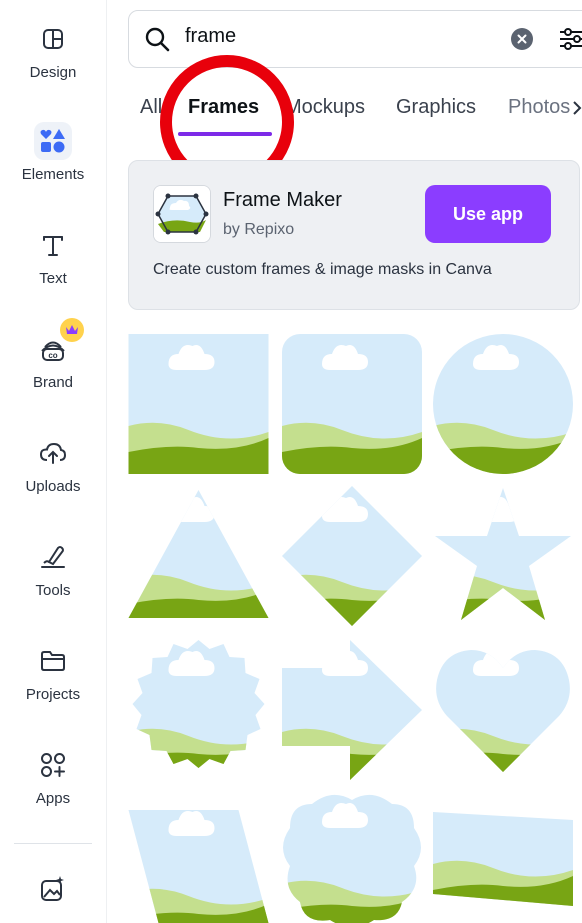  I want to click on category-tabs: All Frames Mockups Graphics Photos, so click(355, 116).